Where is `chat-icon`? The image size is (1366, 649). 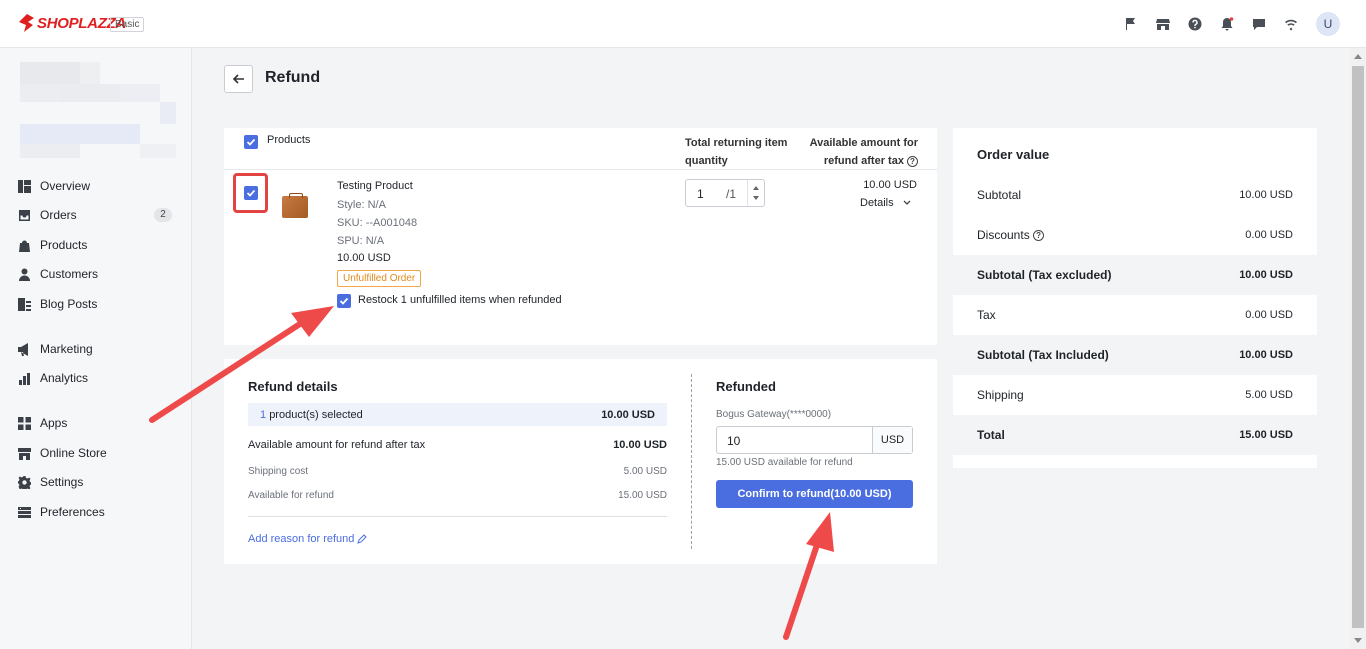
chat-icon is located at coordinates (1259, 24).